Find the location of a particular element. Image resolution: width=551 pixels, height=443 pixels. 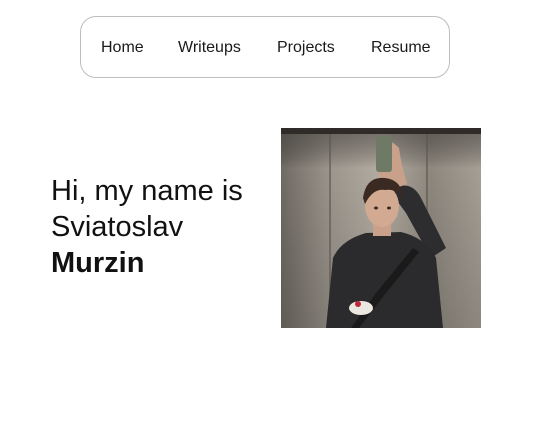

intro-first-name: Sviatoslav is located at coordinates (117, 227).